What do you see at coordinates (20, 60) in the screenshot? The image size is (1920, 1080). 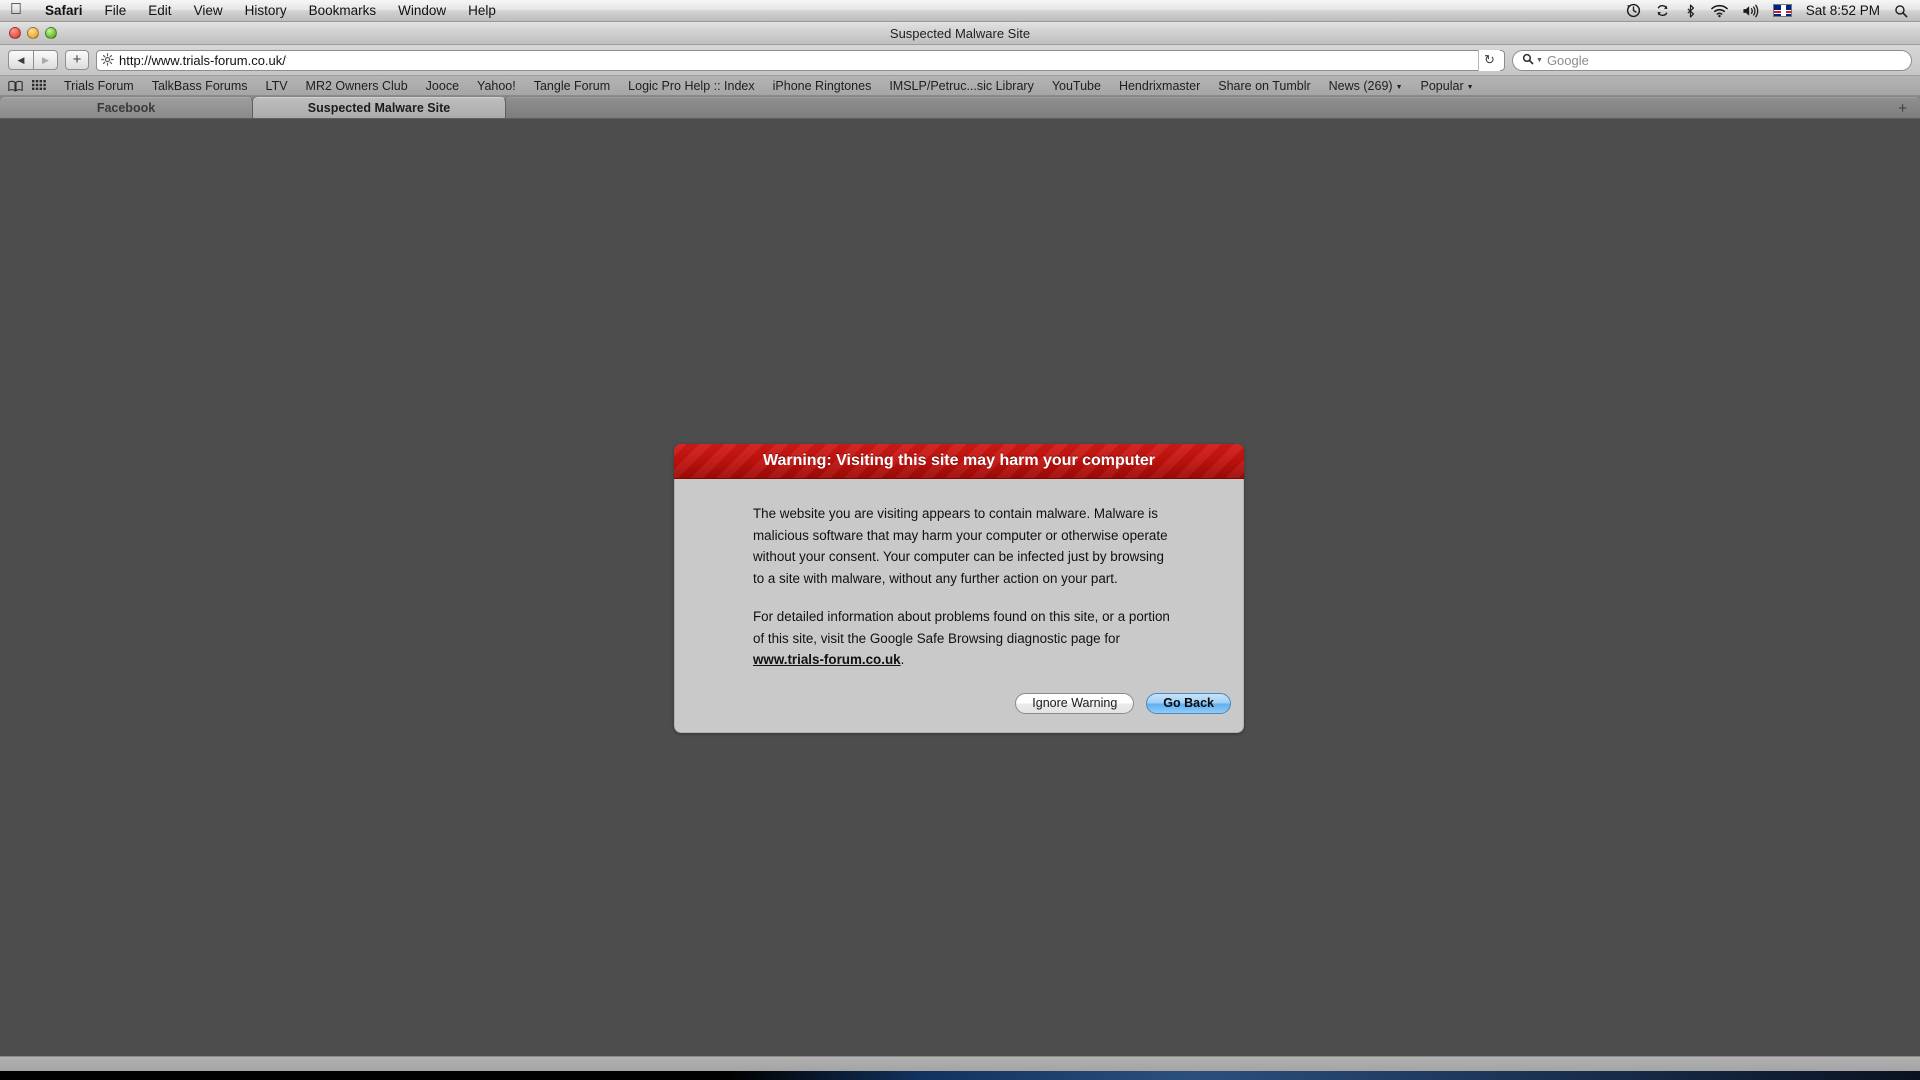 I see `back-button: ◀` at bounding box center [20, 60].